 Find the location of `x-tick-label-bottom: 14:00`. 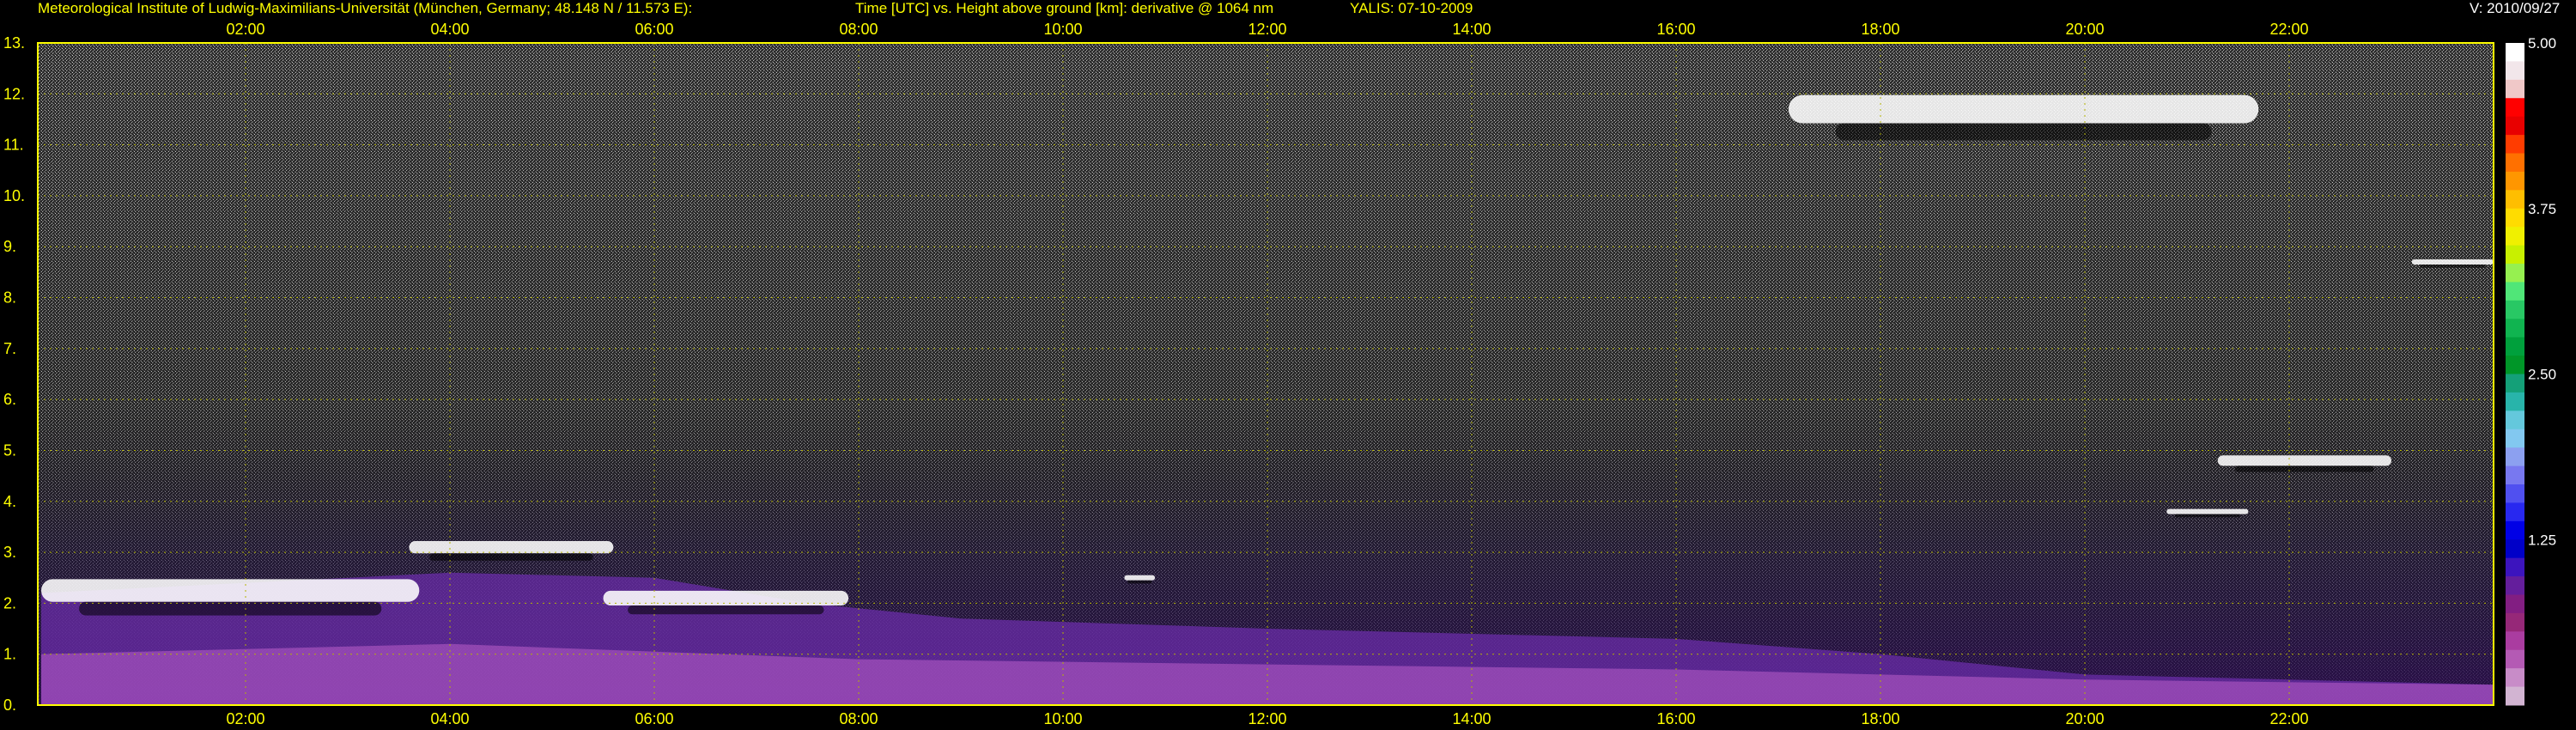

x-tick-label-bottom: 14:00 is located at coordinates (1471, 718).